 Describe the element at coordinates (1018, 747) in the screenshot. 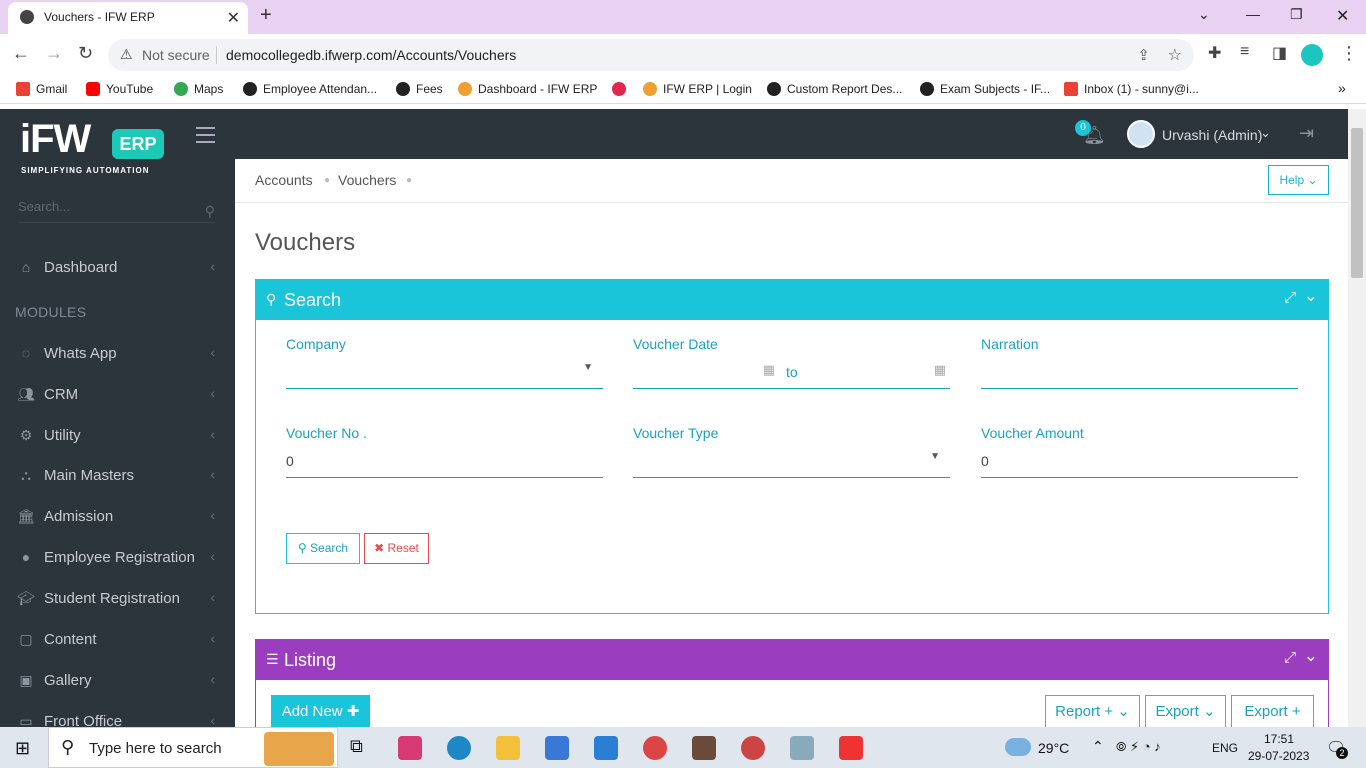

I see `weather-cloud-icon` at that location.